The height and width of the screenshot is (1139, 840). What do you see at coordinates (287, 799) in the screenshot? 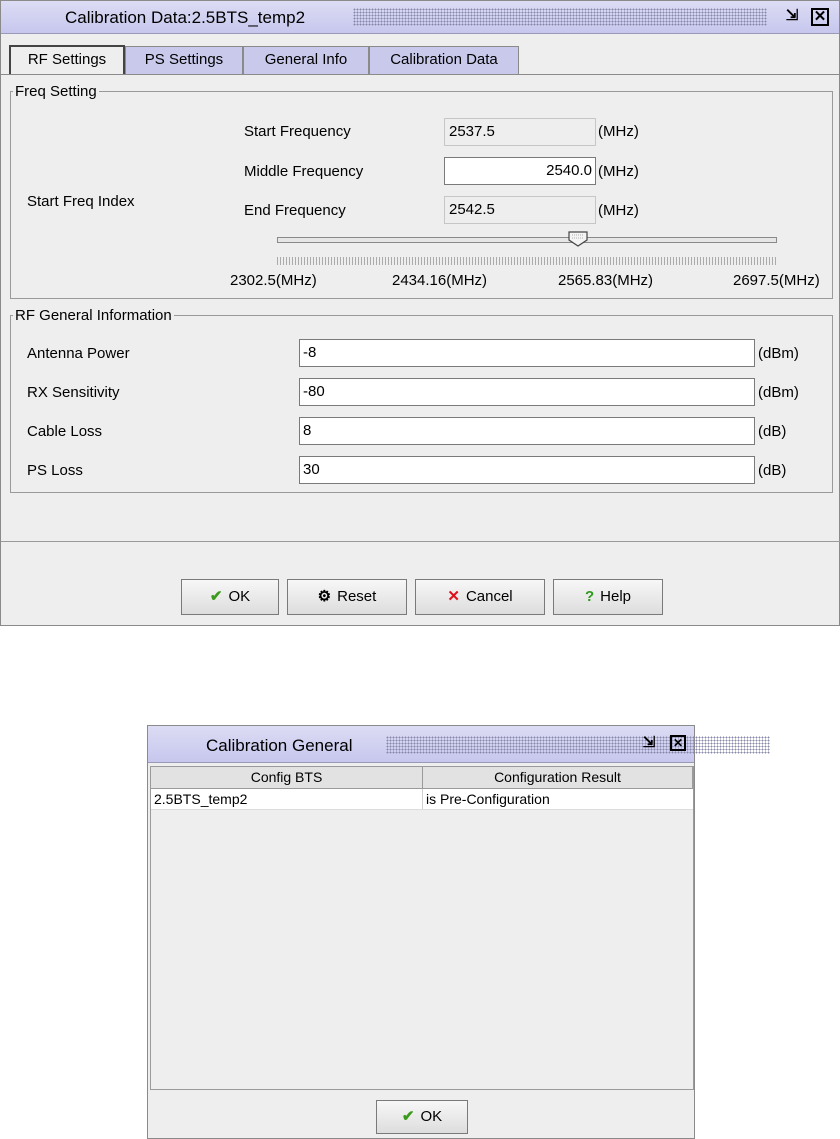
I see `cell-config-bts: 2.5BTS_temp2` at bounding box center [287, 799].